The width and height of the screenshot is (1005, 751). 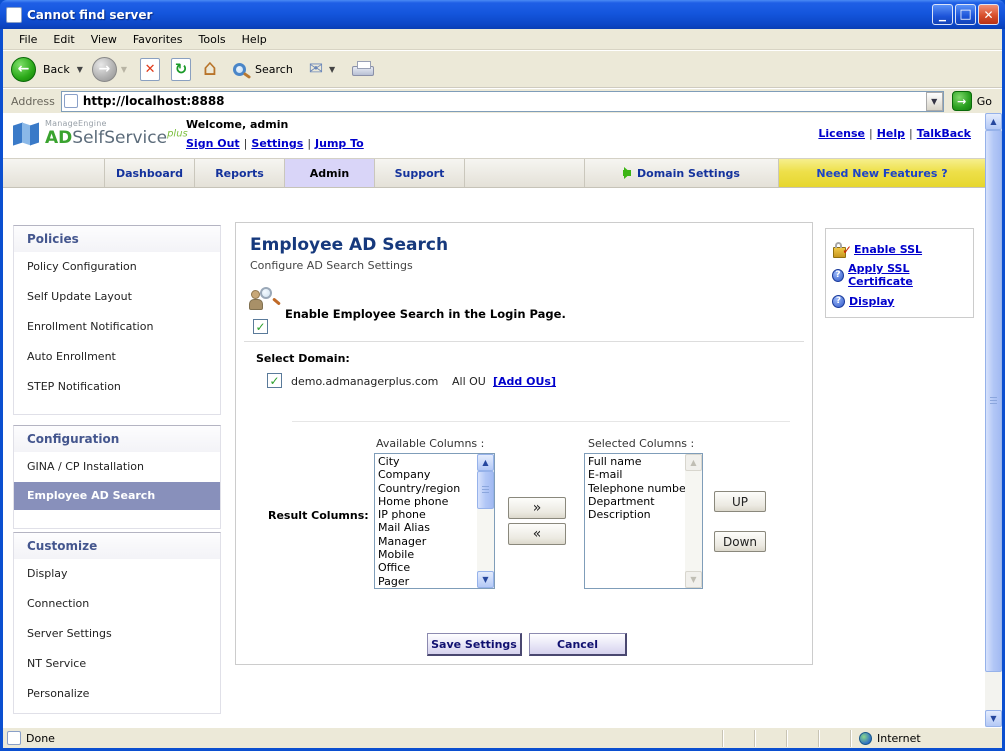 What do you see at coordinates (239, 69) in the screenshot?
I see `search-icon` at bounding box center [239, 69].